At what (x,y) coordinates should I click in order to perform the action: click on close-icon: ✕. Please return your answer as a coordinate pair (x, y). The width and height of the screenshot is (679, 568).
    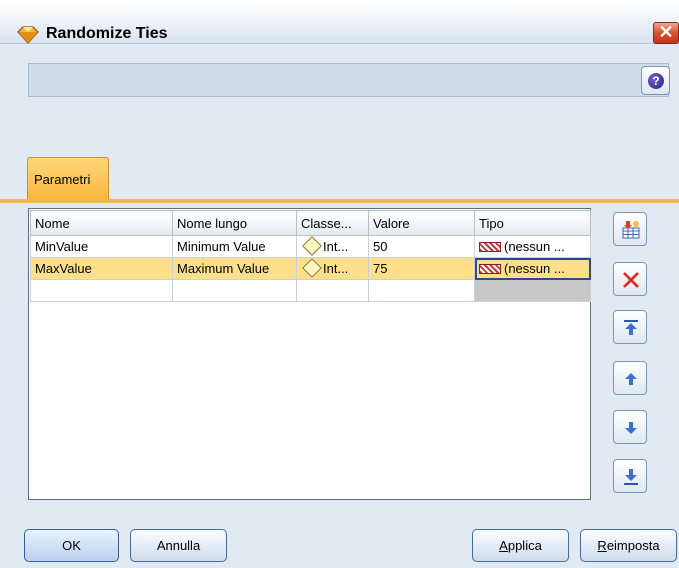
    Looking at the image, I should click on (666, 32).